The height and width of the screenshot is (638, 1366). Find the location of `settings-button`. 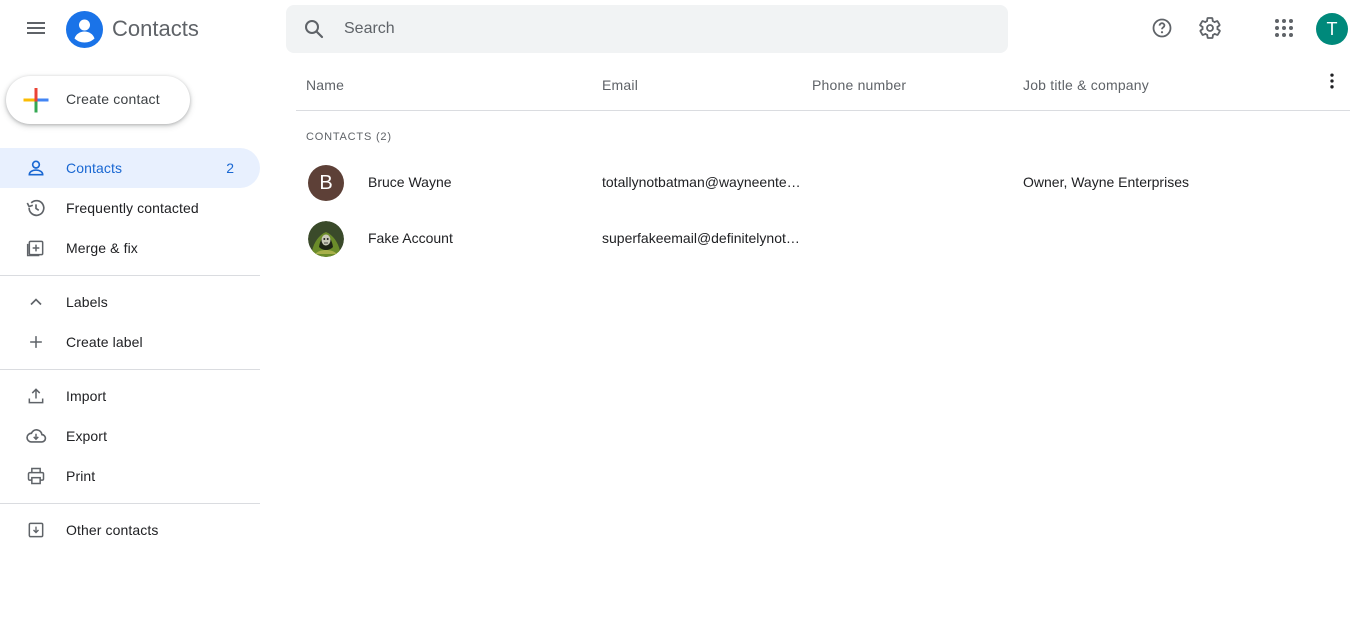

settings-button is located at coordinates (1210, 30).